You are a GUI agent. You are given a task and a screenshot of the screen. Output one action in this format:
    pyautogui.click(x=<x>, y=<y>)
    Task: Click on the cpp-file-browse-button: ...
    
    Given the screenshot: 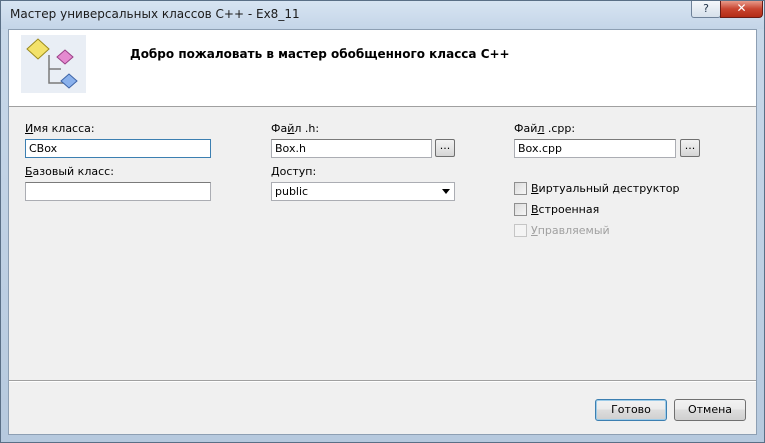 What is the action you would take?
    pyautogui.click(x=690, y=148)
    